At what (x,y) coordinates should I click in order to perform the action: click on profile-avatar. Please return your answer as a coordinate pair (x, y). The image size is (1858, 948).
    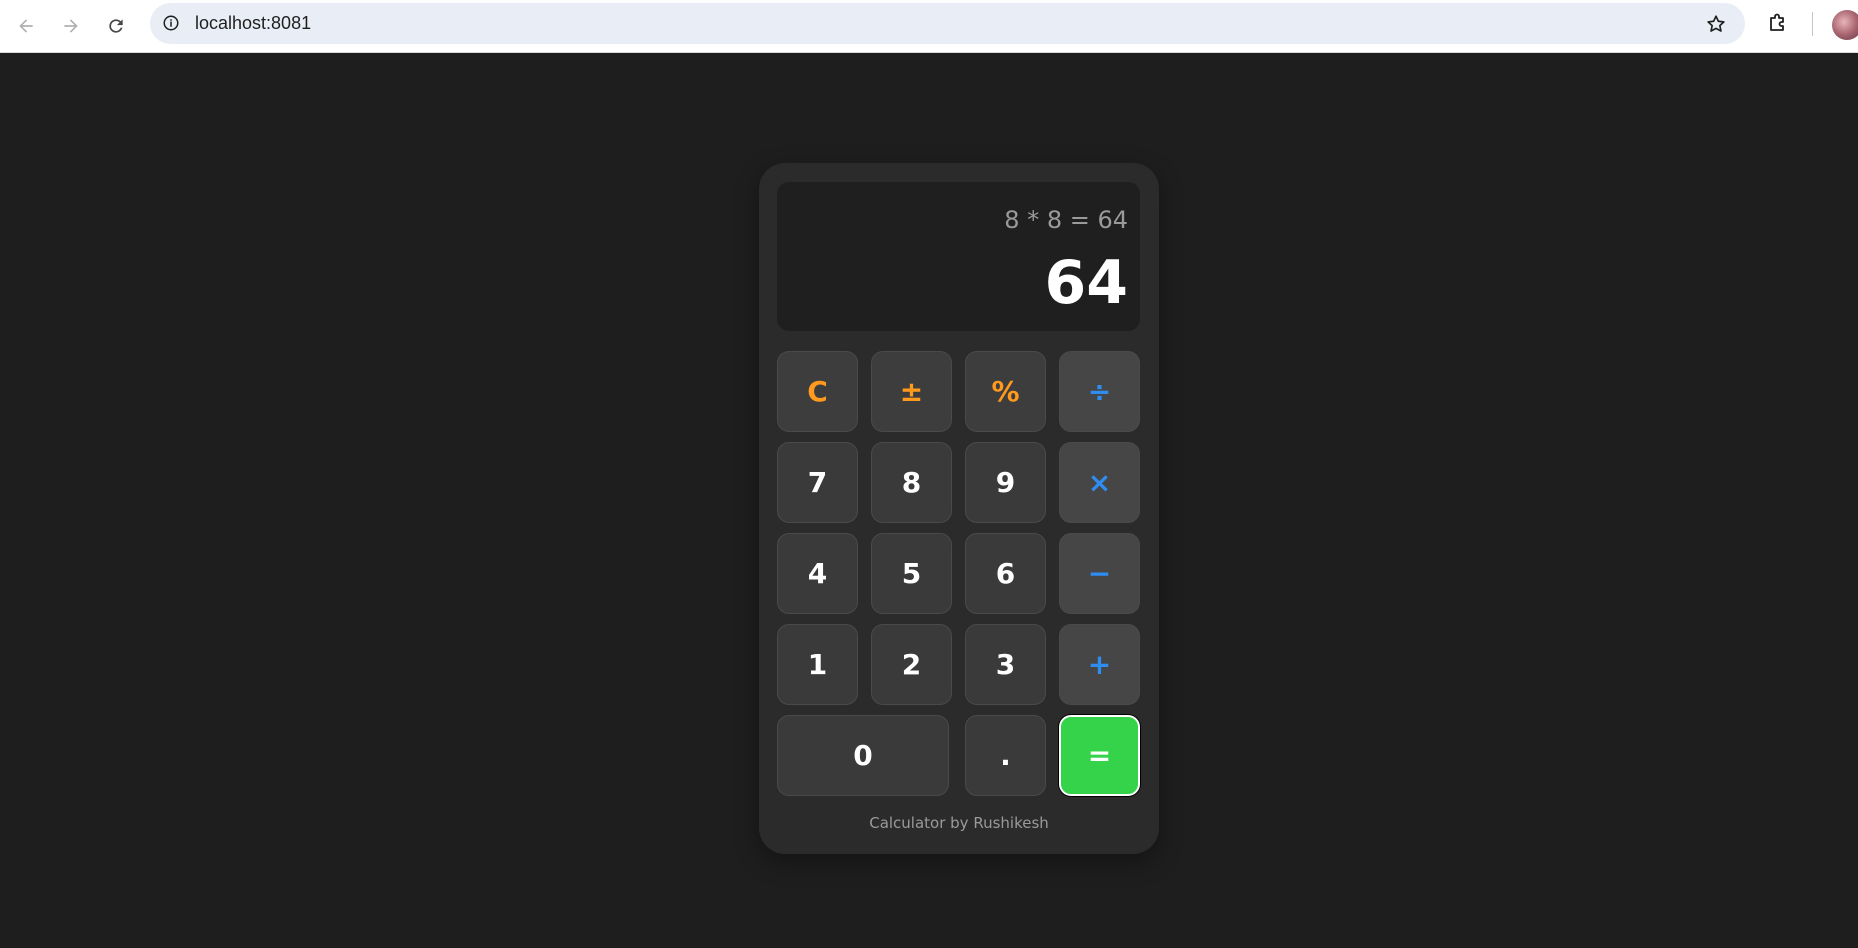
    Looking at the image, I should click on (1845, 25).